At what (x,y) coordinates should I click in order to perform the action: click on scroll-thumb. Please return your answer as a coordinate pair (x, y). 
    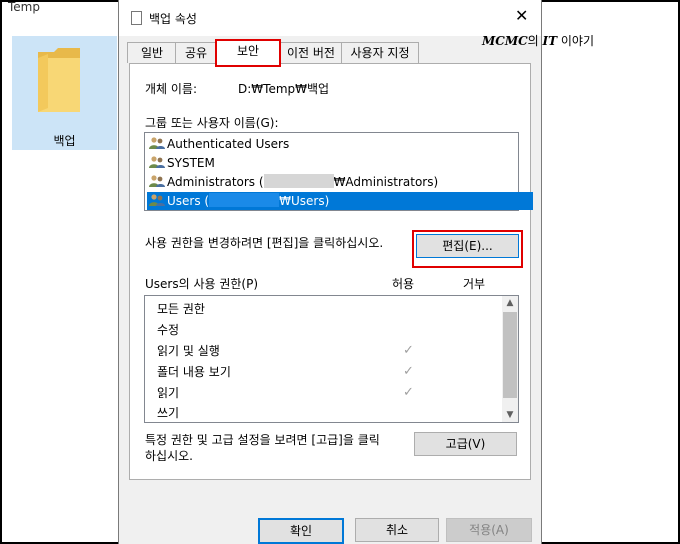
    Looking at the image, I should click on (510, 355).